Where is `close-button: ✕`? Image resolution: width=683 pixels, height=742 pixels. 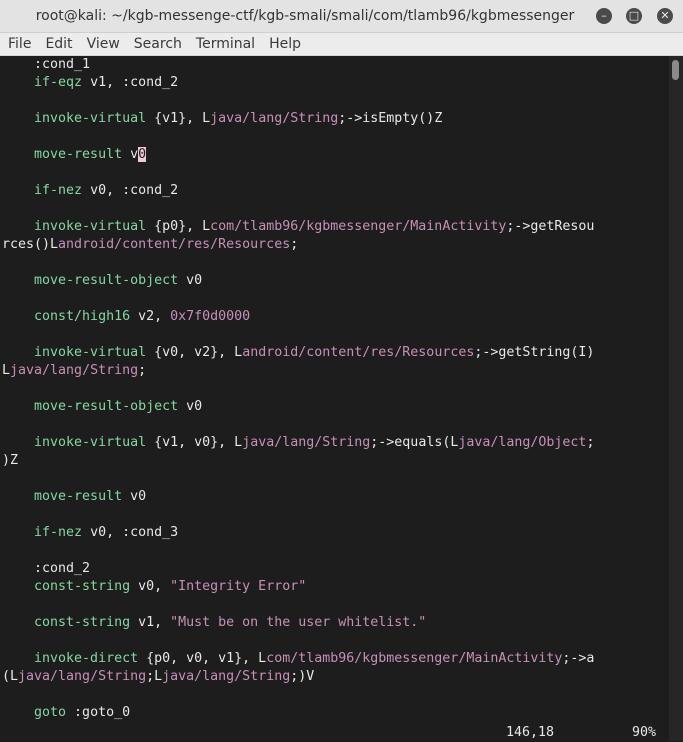 close-button: ✕ is located at coordinates (665, 16).